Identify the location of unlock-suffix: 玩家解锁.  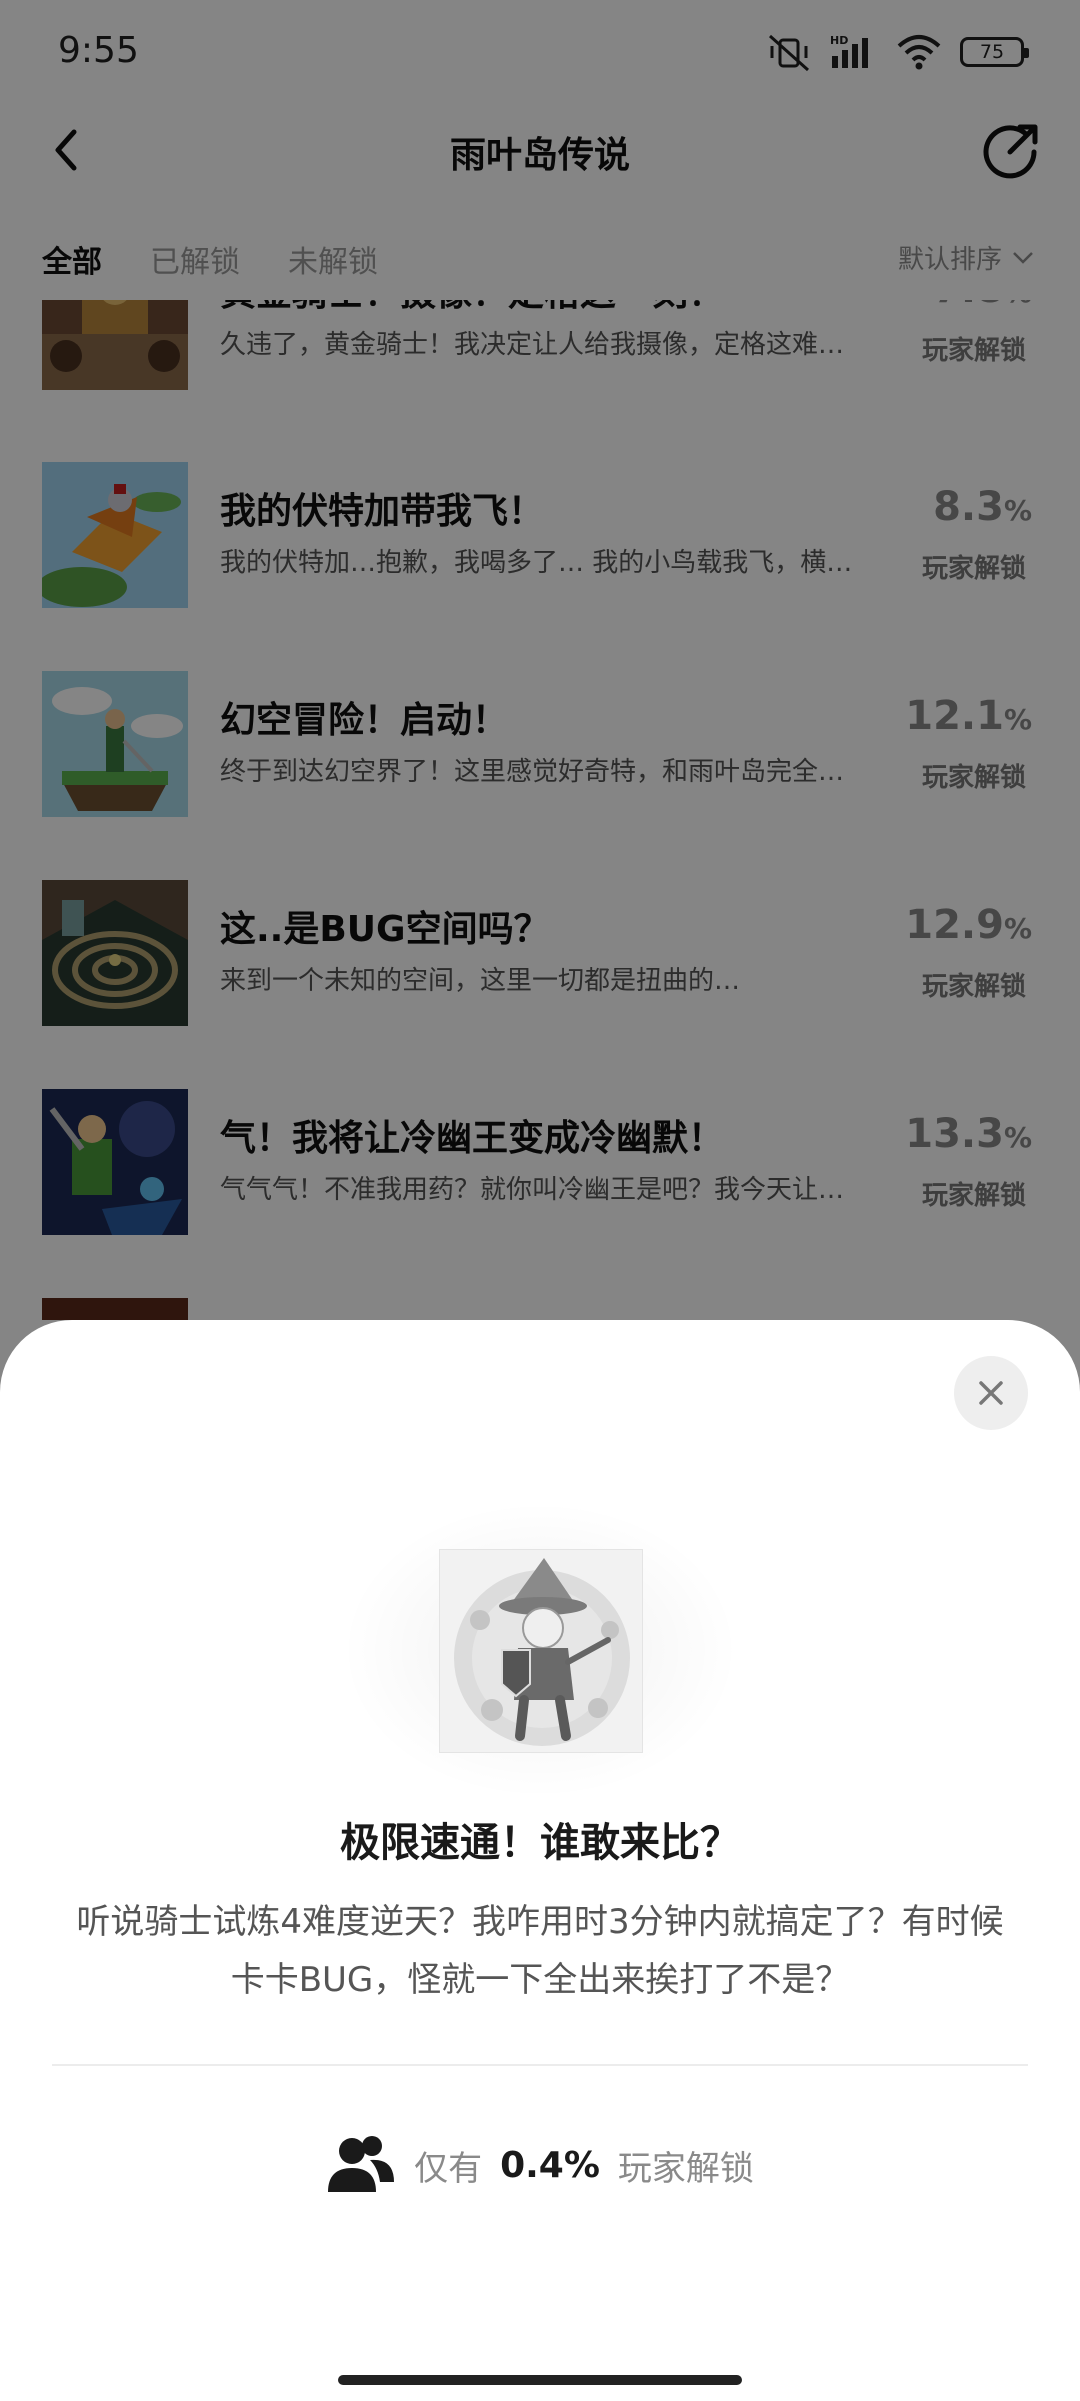
(685, 2168).